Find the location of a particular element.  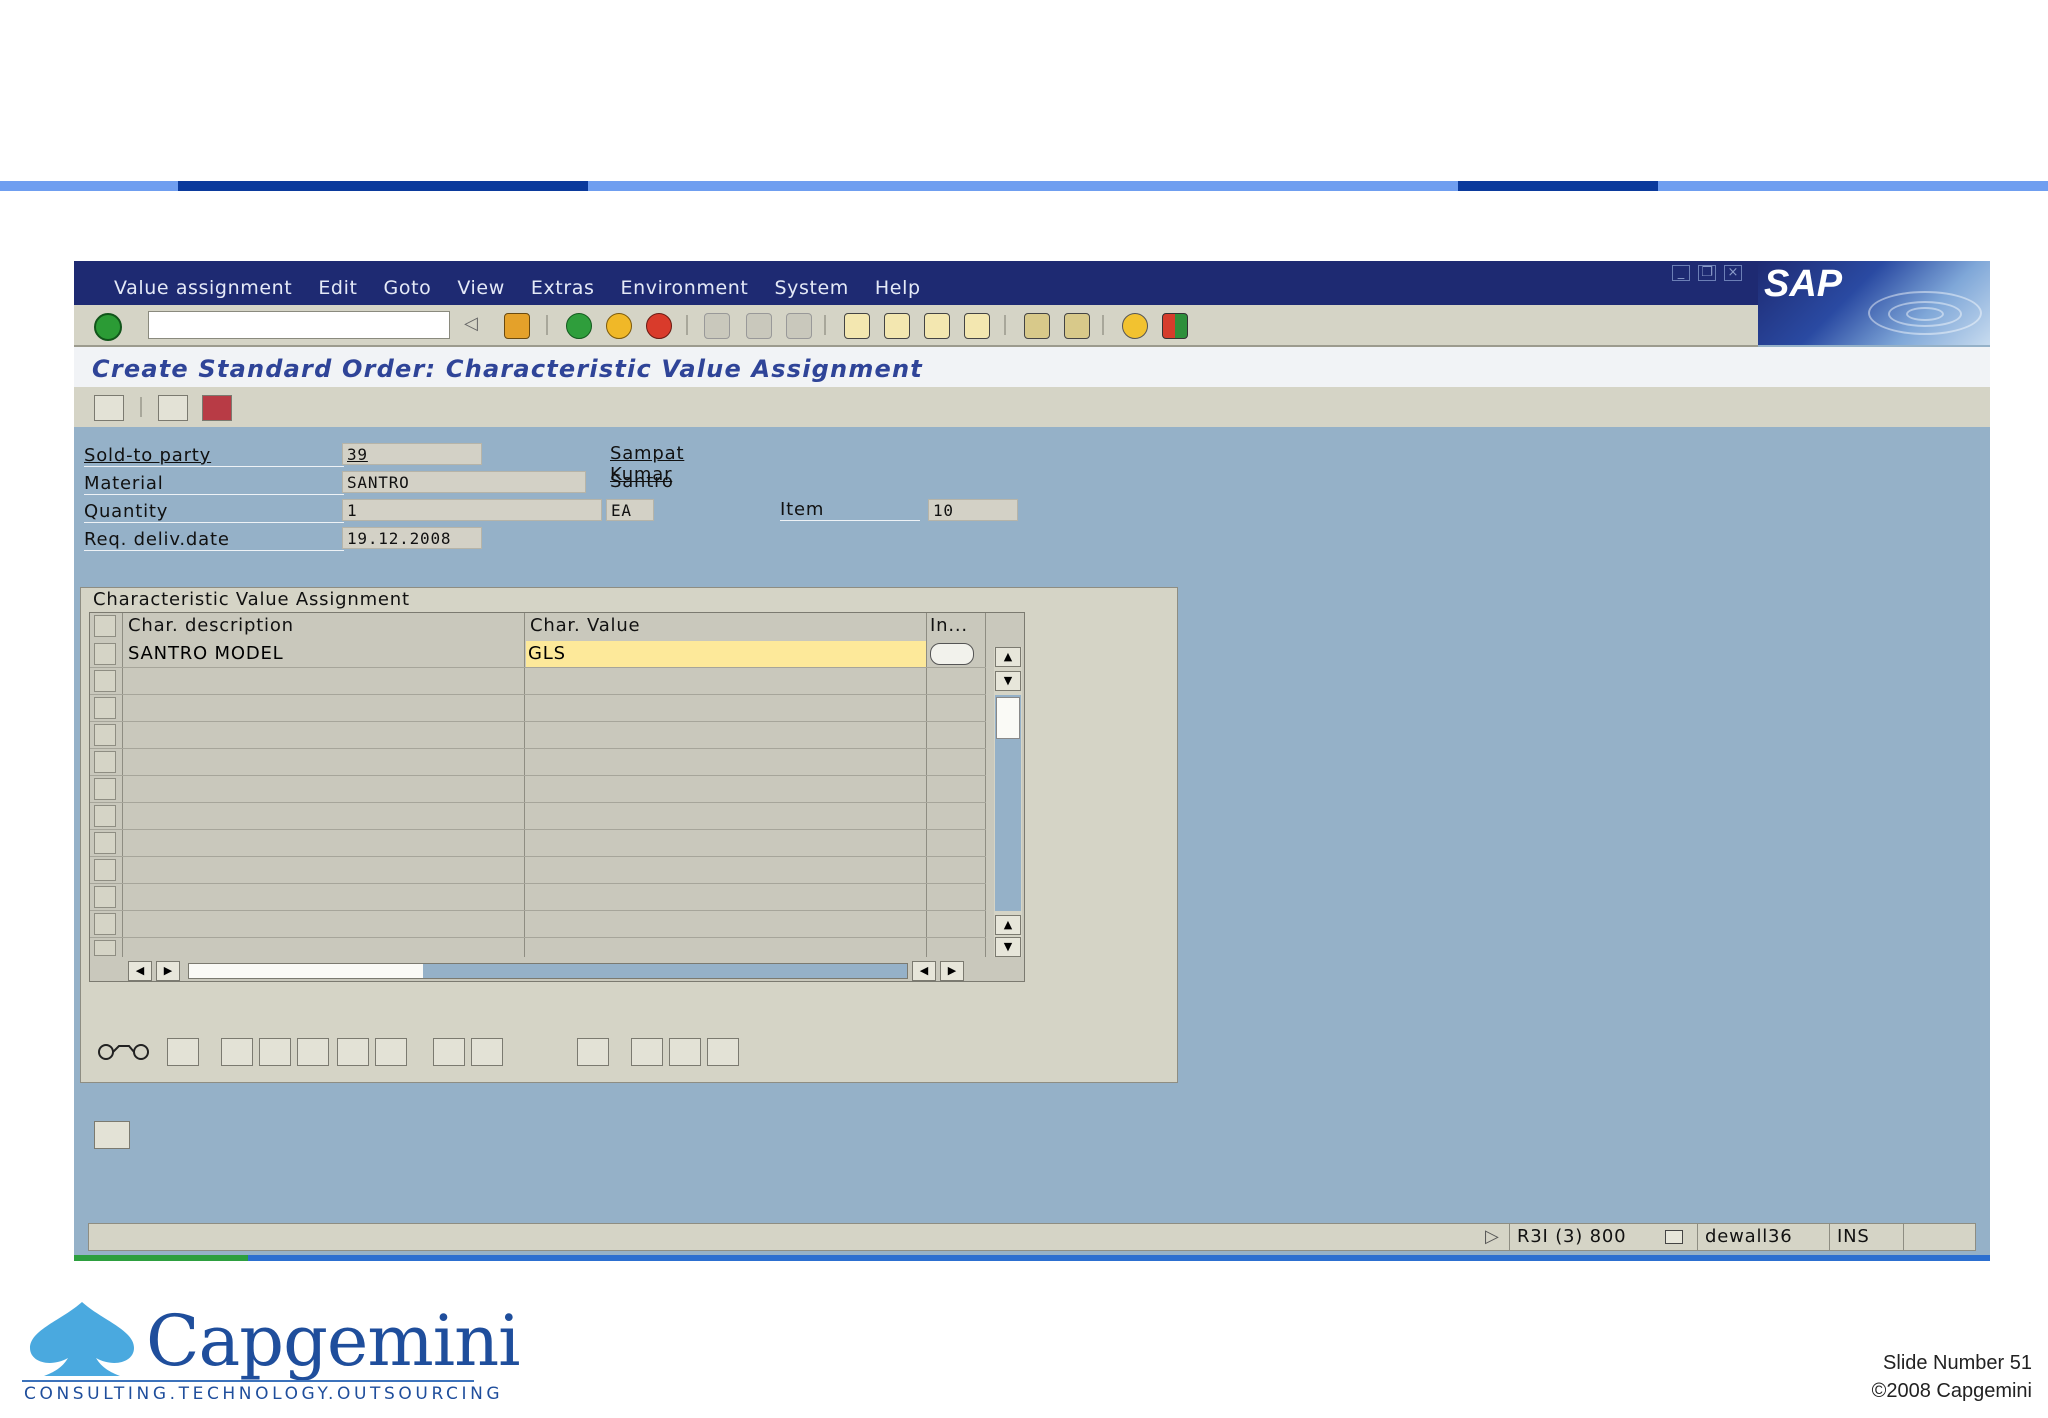

system-info: R3I (3) 800 is located at coordinates (1571, 1236).